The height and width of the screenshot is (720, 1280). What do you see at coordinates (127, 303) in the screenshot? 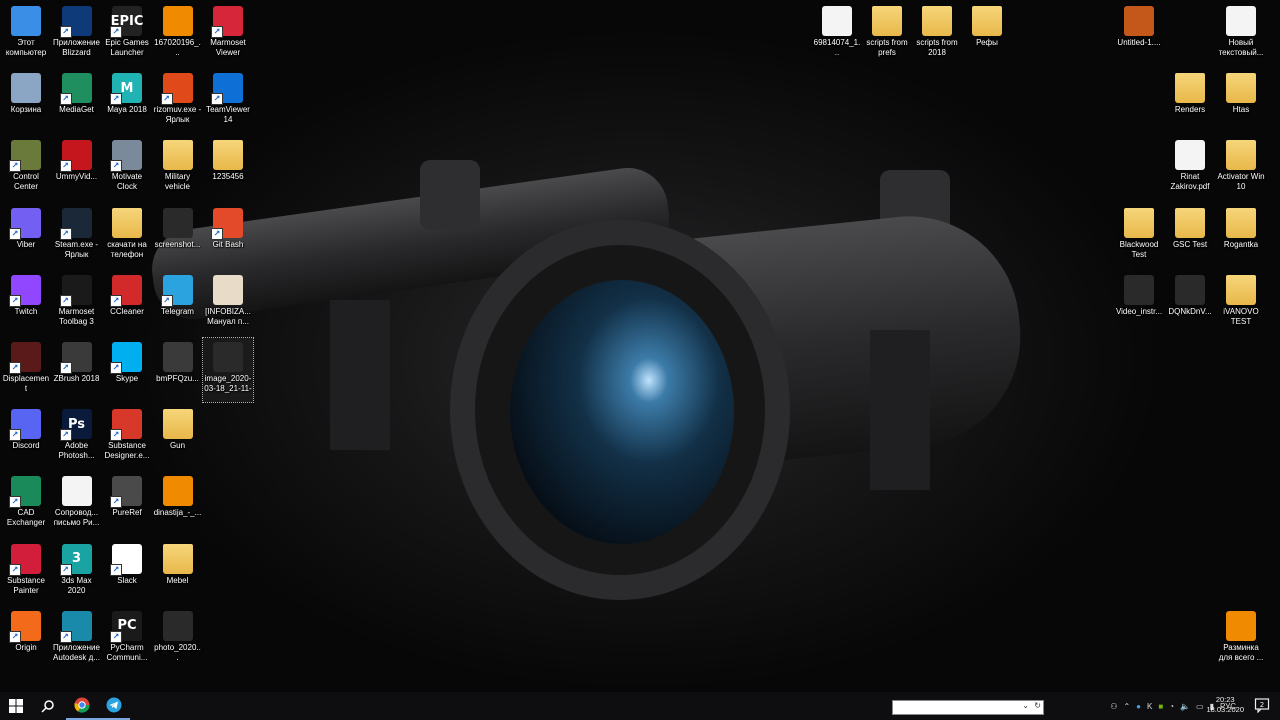
I see `desktop-icon: ↗ CCleaner` at bounding box center [127, 303].